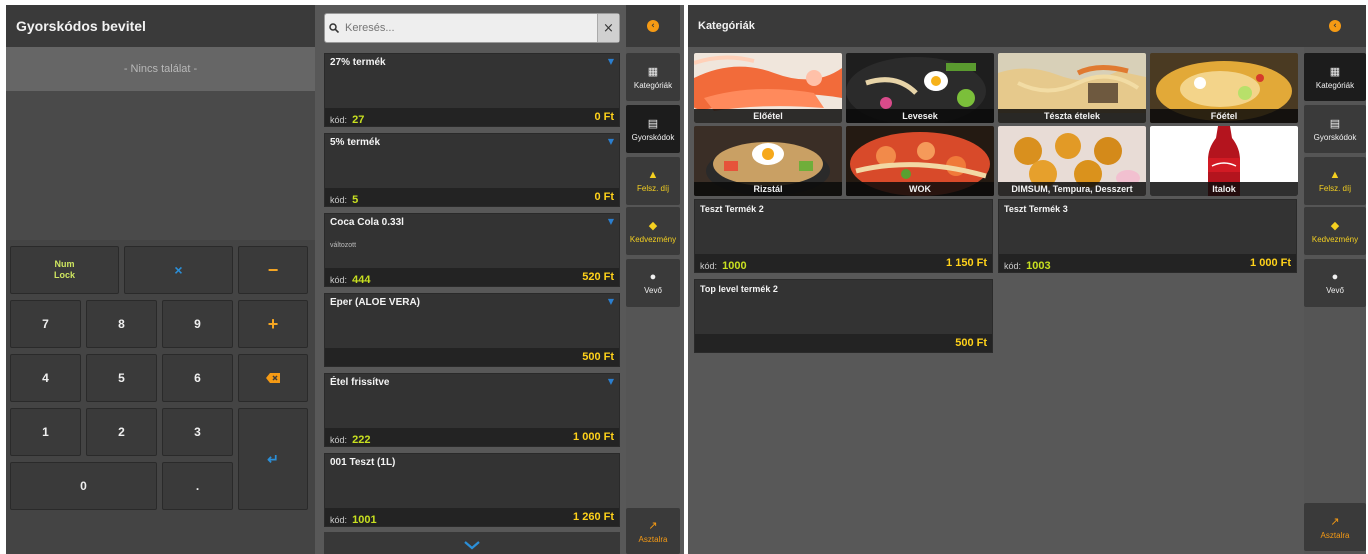  Describe the element at coordinates (1072, 161) in the screenshot. I see `category-tile: DIMSUM, Tempura, Desszert` at that location.